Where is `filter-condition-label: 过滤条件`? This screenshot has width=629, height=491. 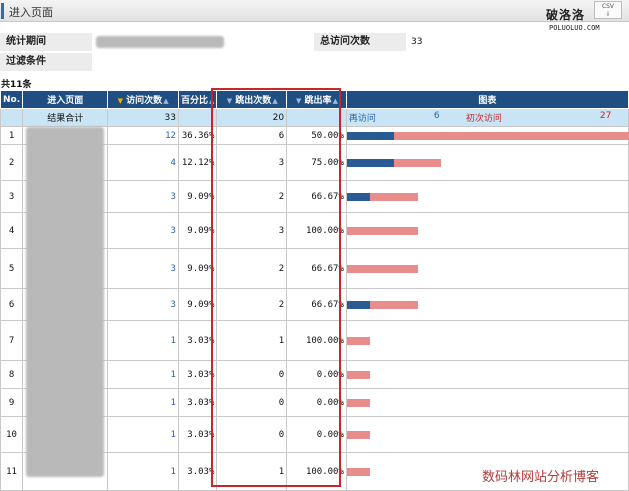
filter-condition-label: 过滤条件 is located at coordinates (46, 62).